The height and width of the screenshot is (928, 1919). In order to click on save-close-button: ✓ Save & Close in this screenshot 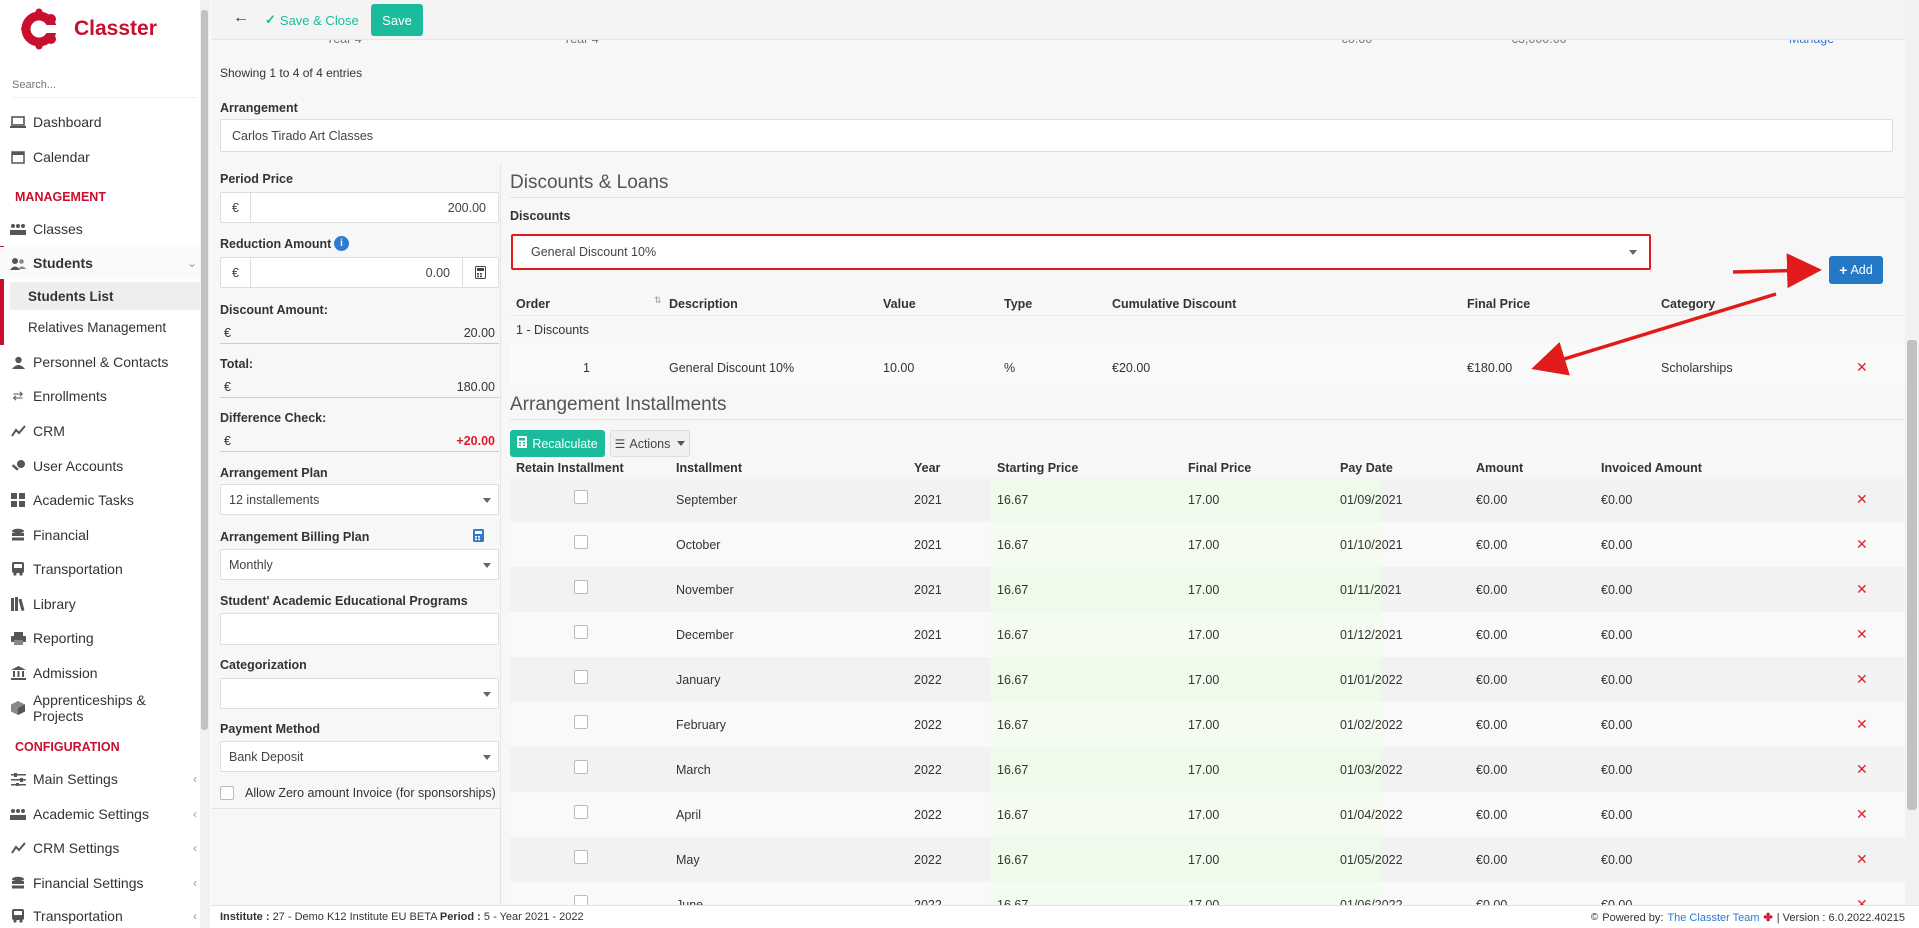, I will do `click(312, 20)`.